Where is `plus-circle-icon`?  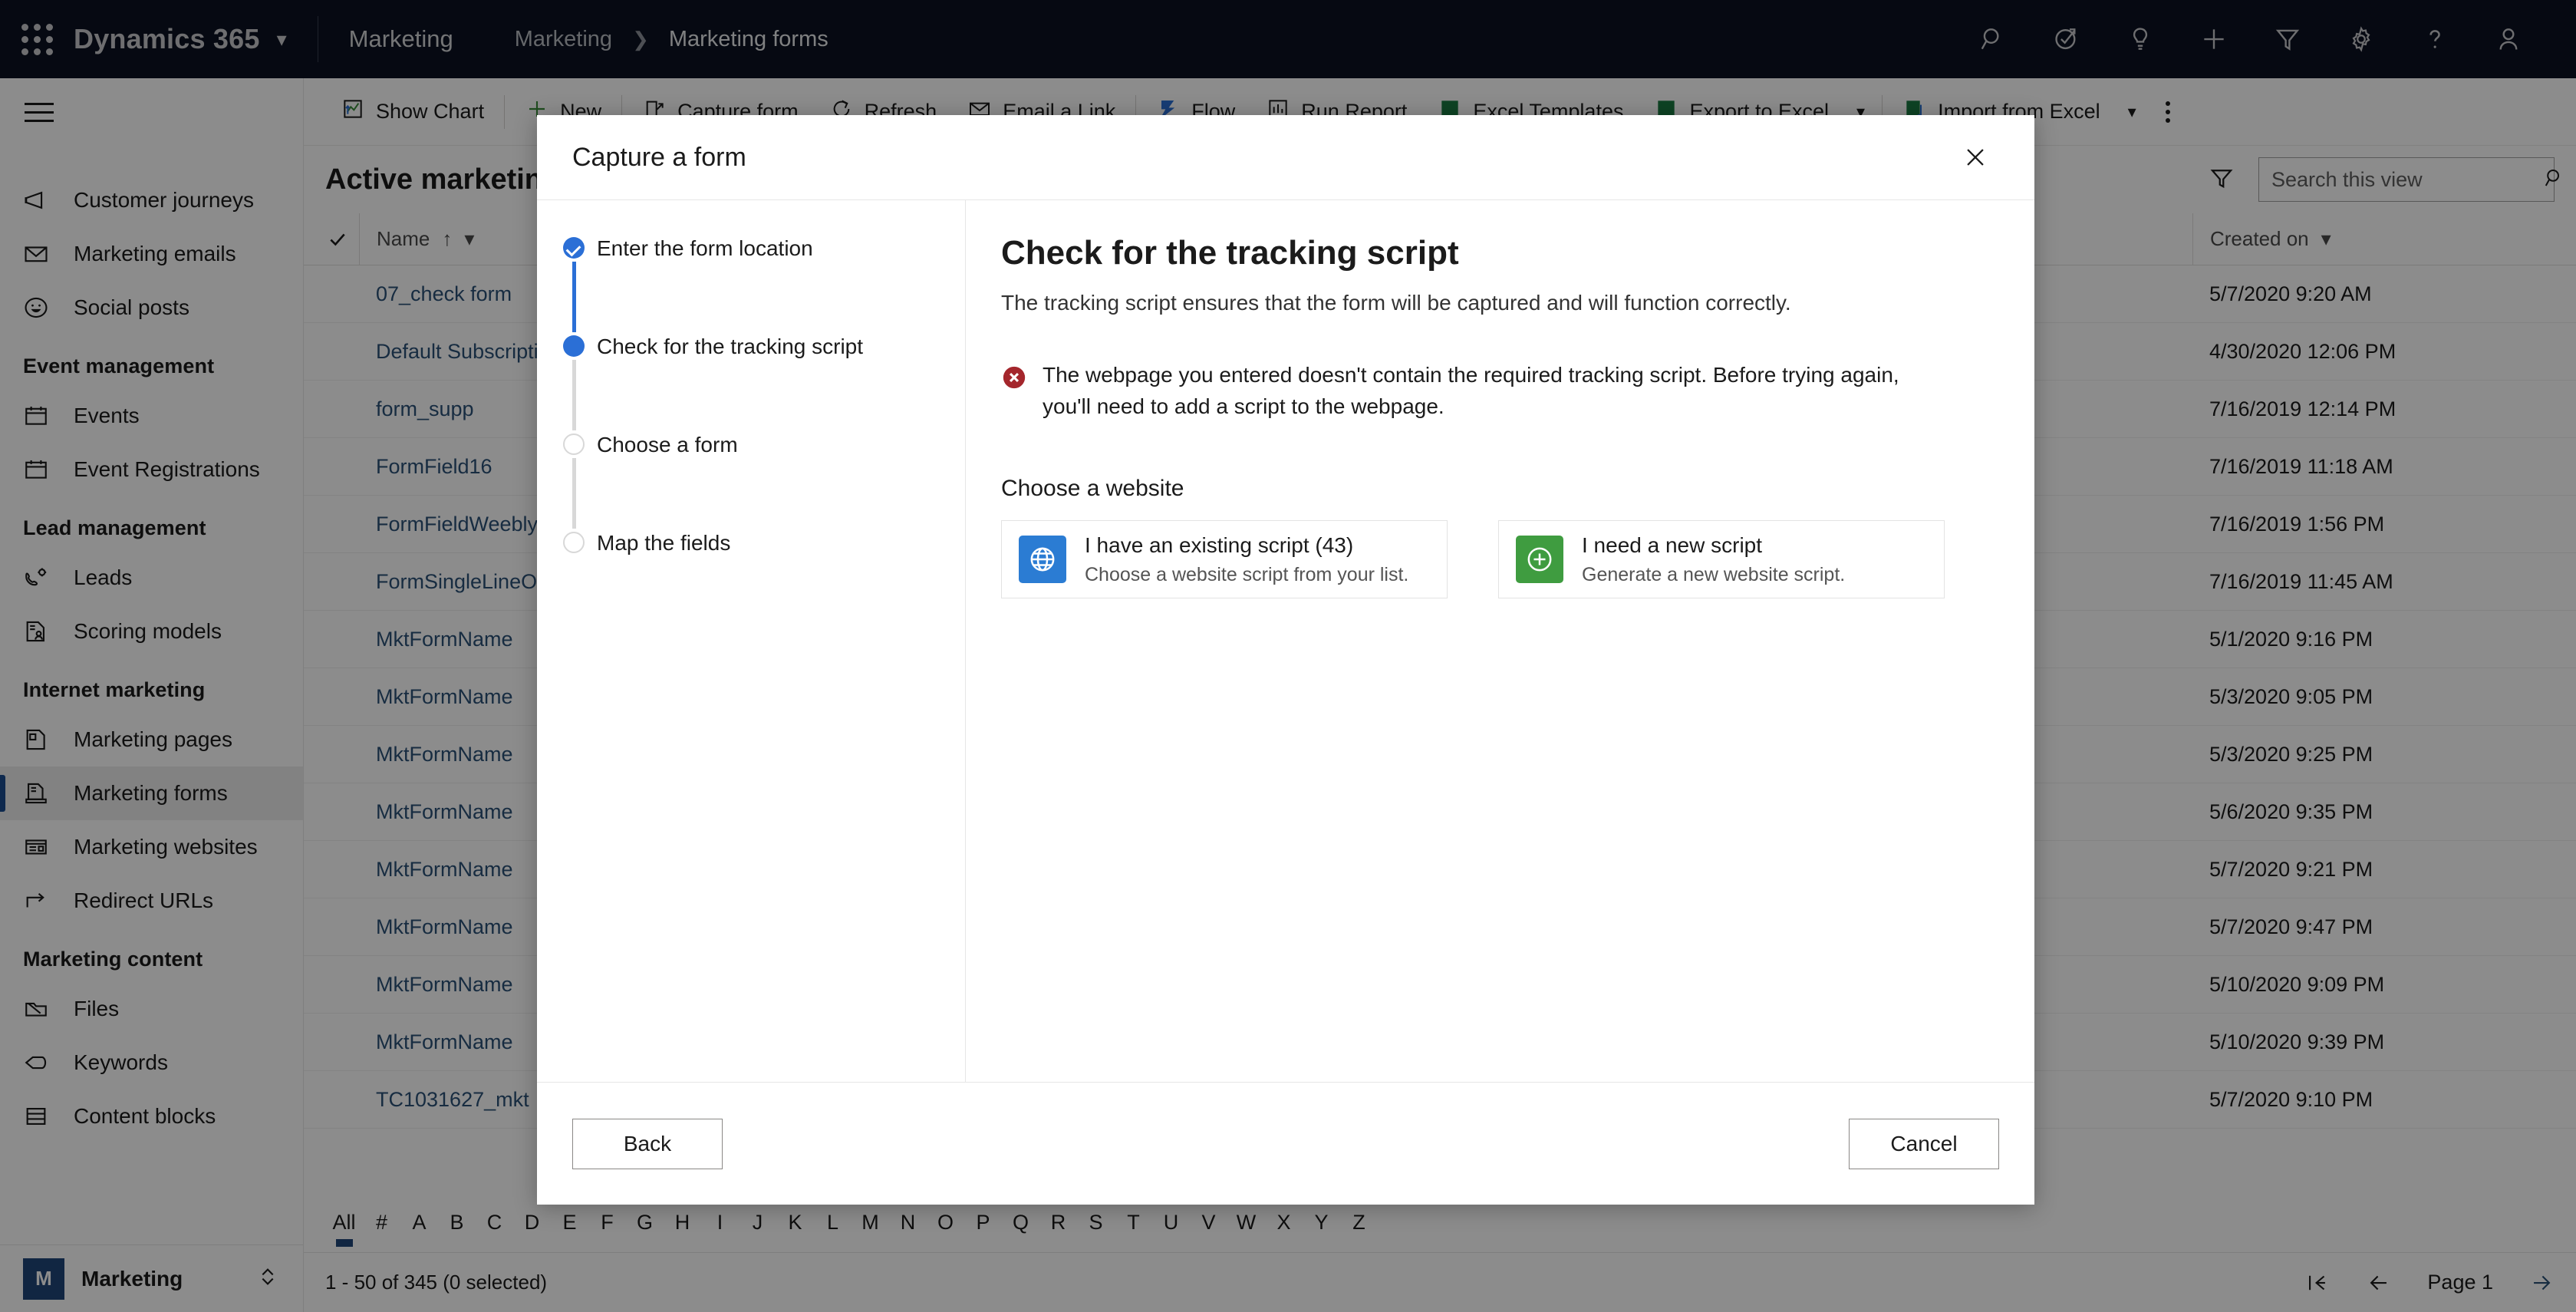 plus-circle-icon is located at coordinates (1539, 560).